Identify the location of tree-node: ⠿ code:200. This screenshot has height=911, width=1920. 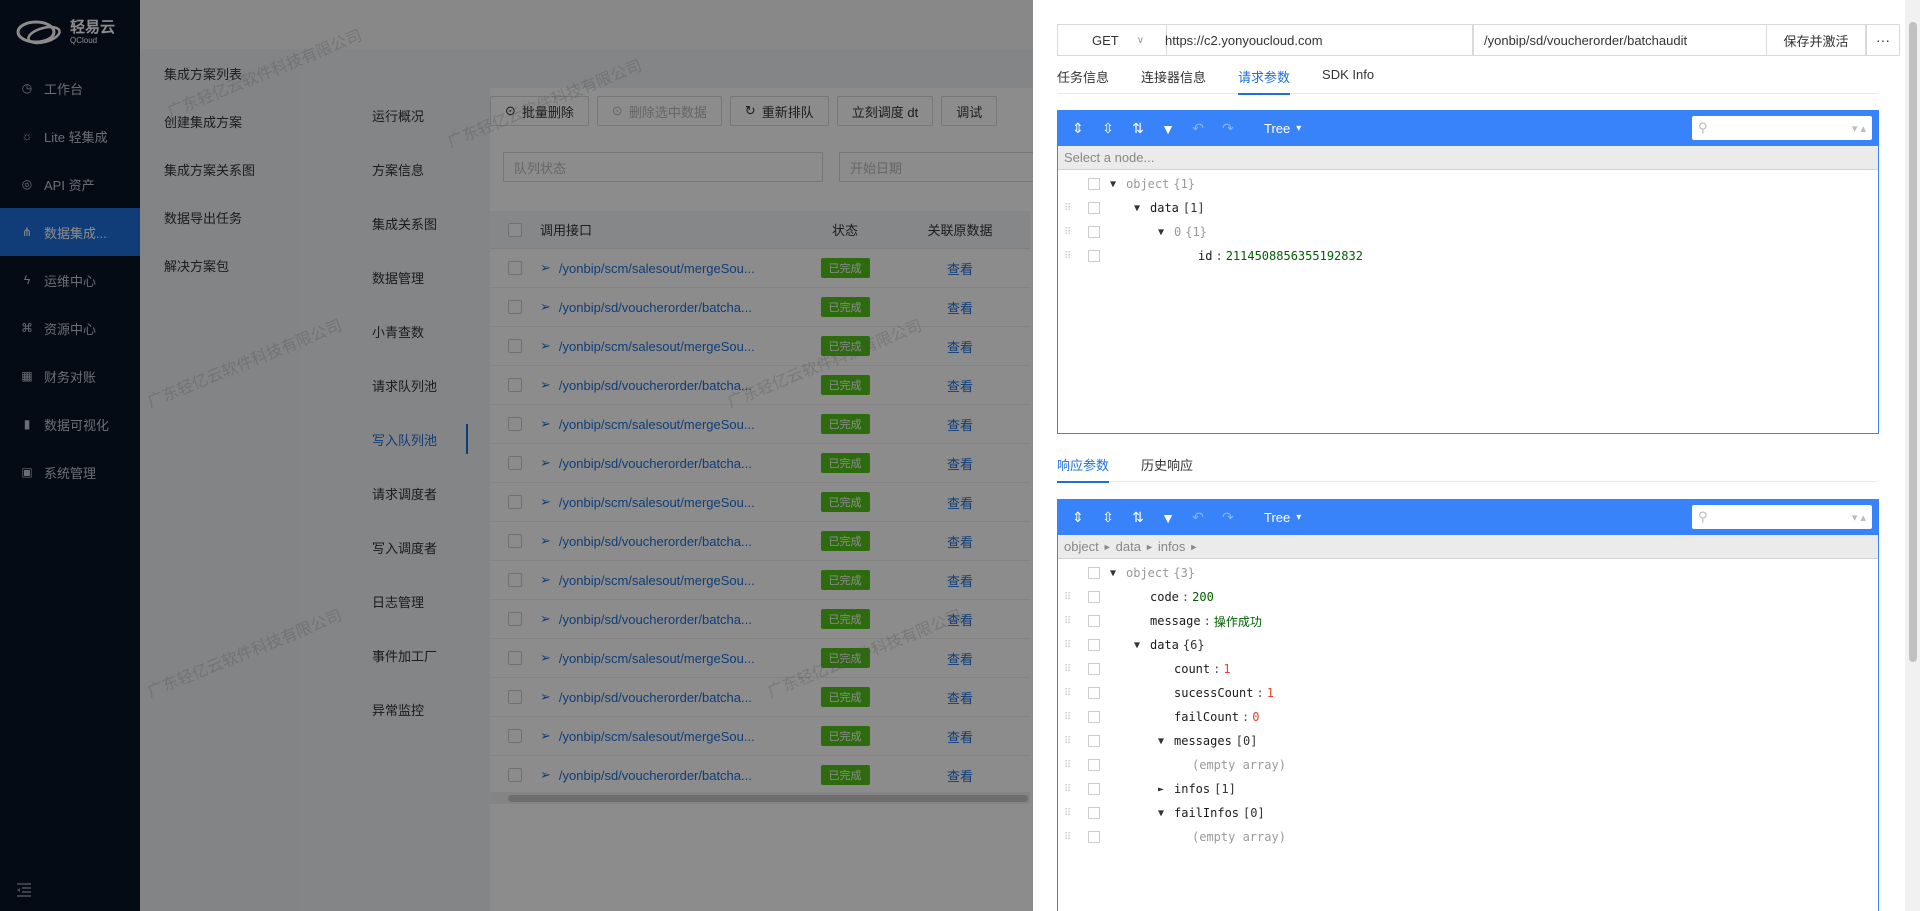
(1139, 597).